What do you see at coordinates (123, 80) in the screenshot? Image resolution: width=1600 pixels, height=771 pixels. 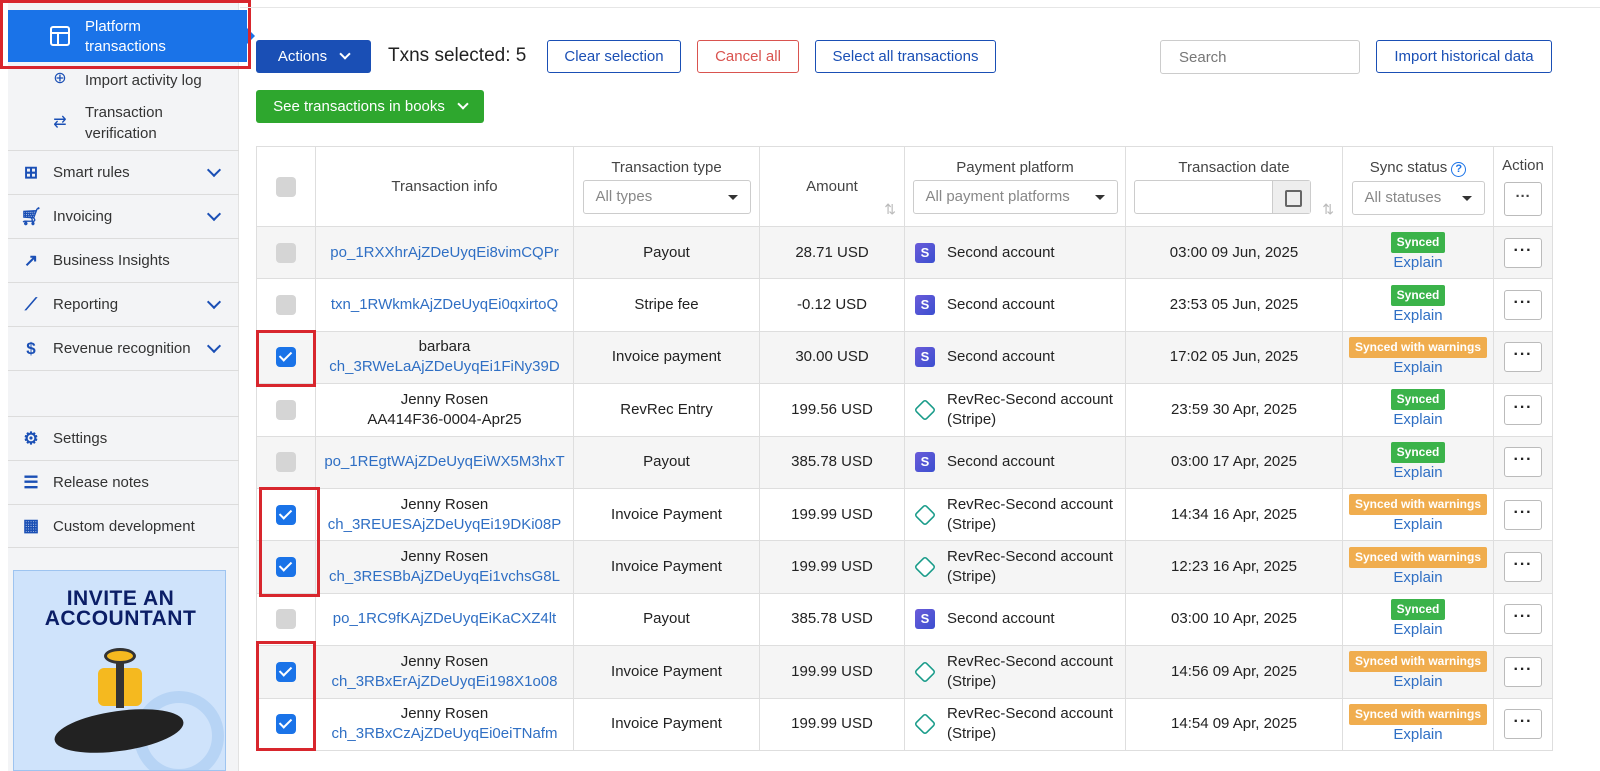 I see `sidebar-item-import-activity-log: ⊕ Import activity log` at bounding box center [123, 80].